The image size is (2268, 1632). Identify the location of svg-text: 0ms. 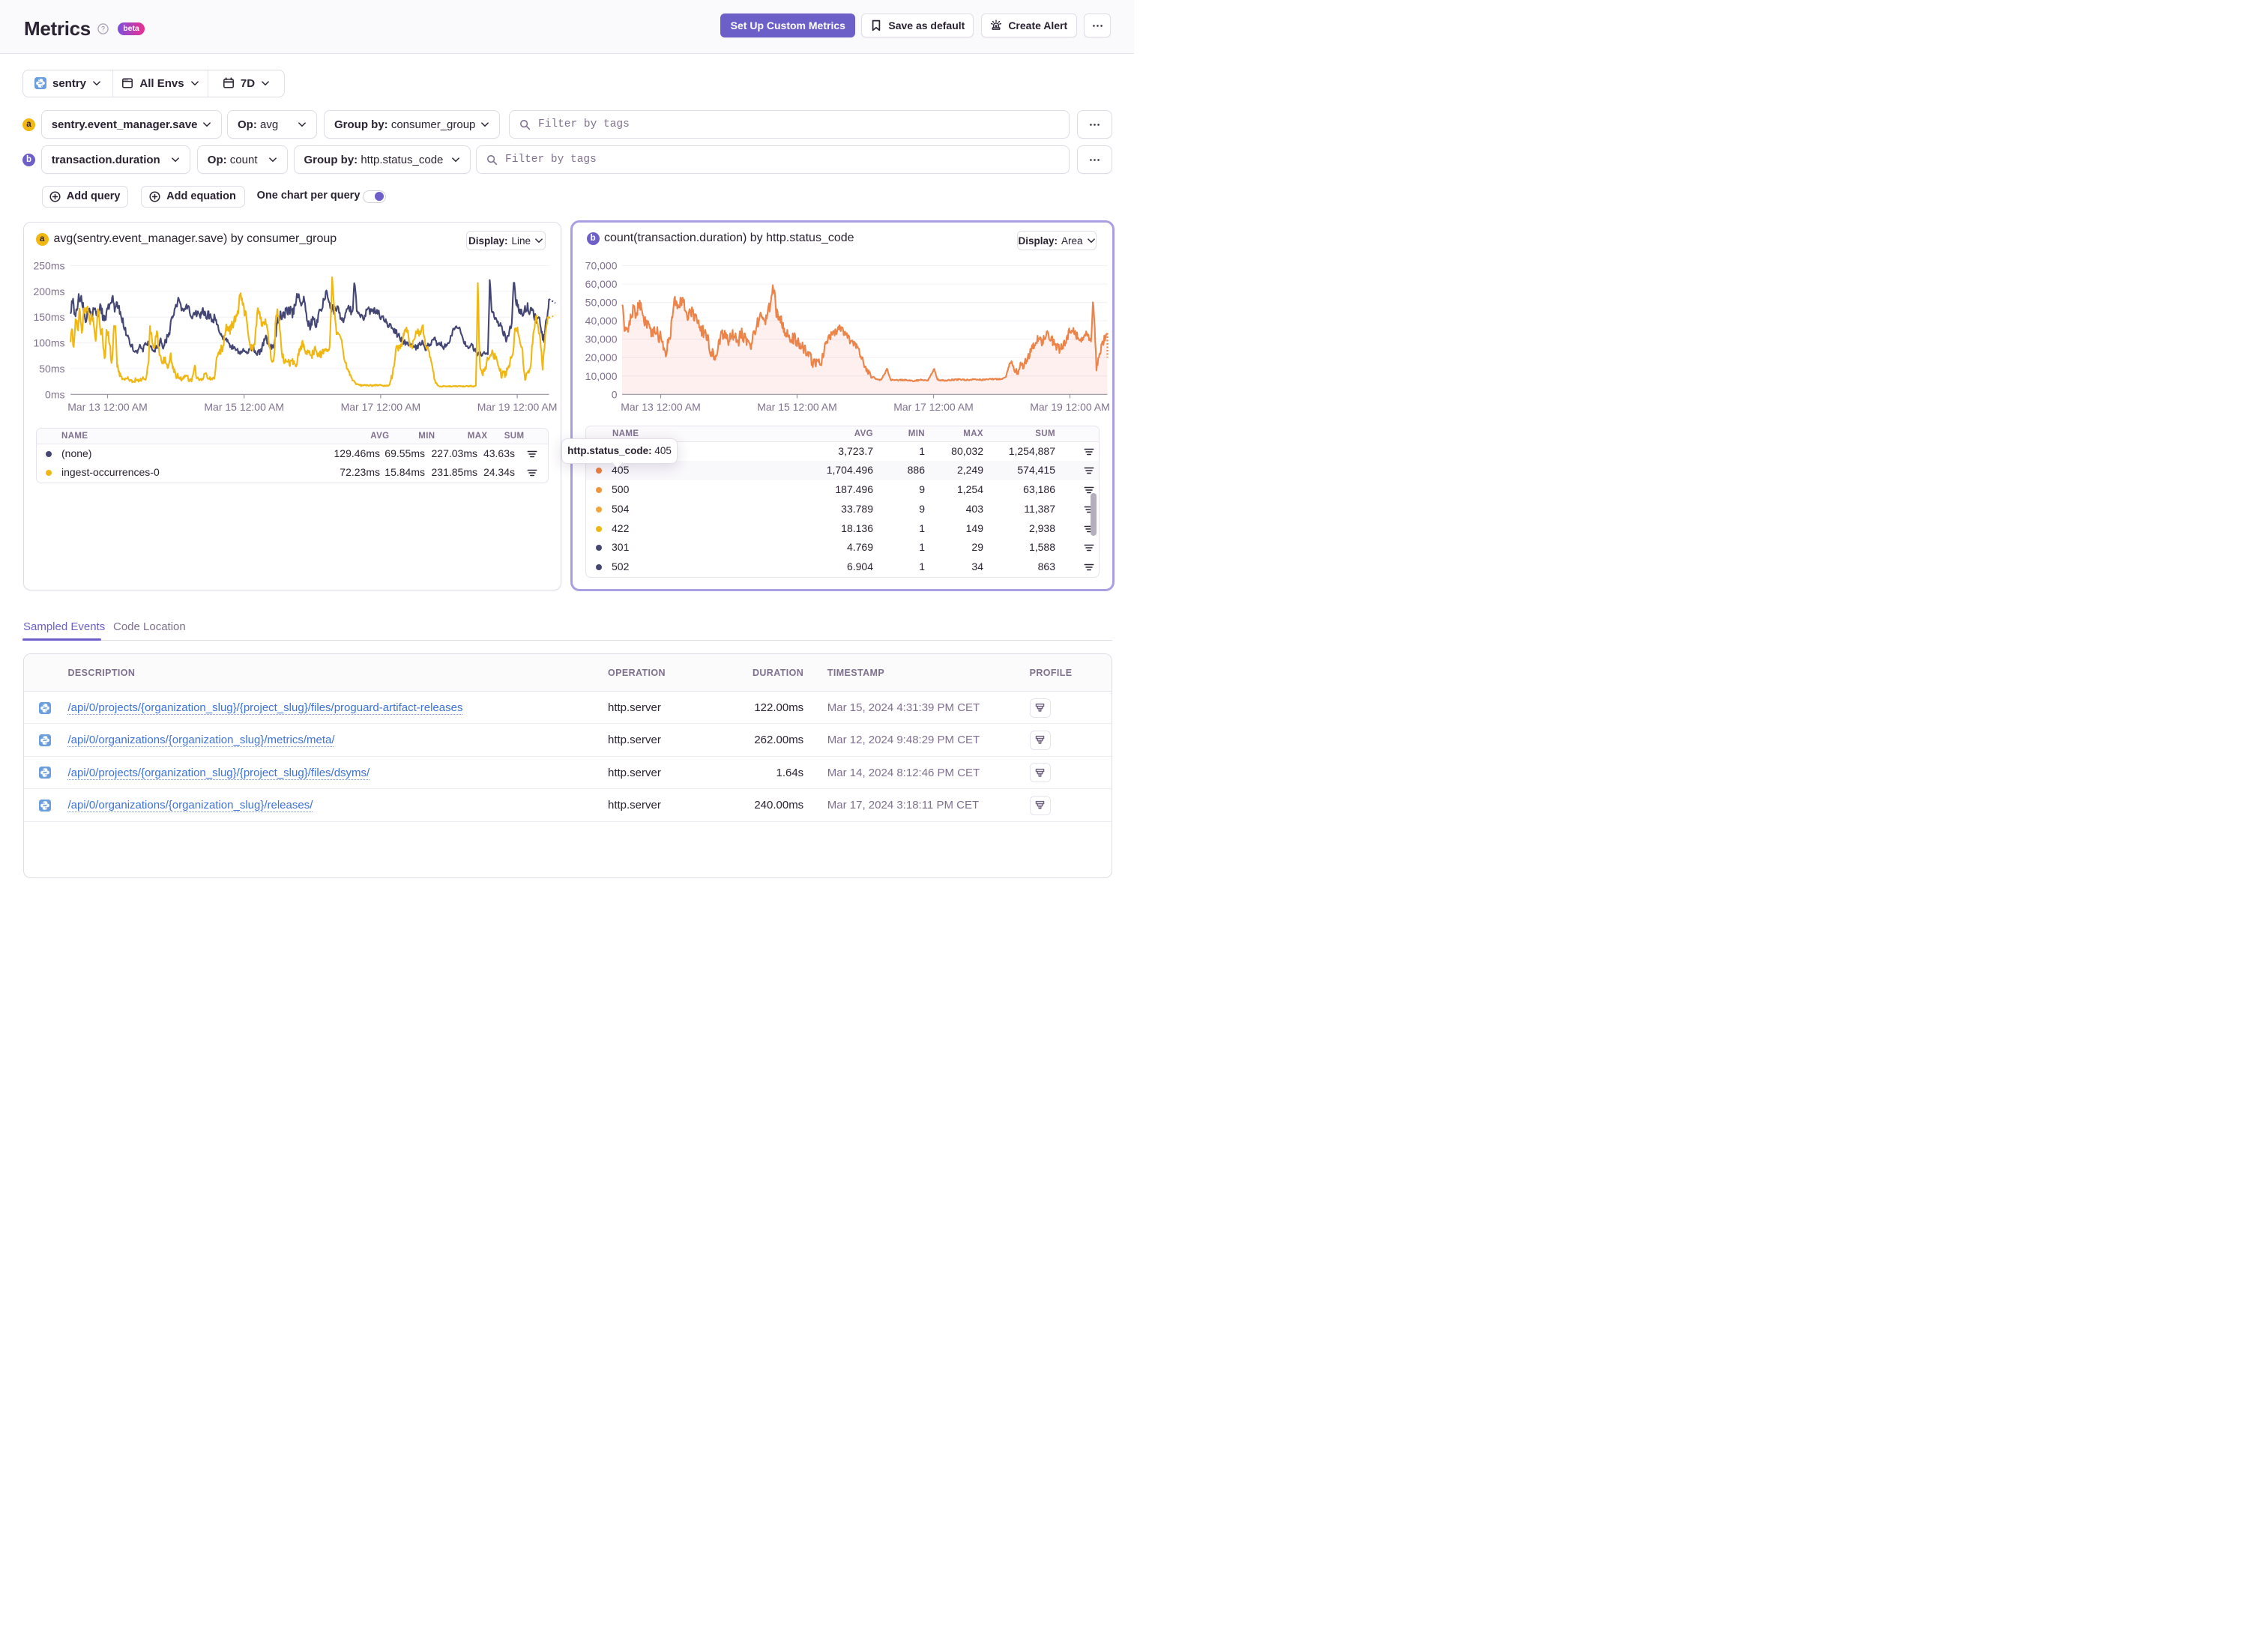
(54, 394).